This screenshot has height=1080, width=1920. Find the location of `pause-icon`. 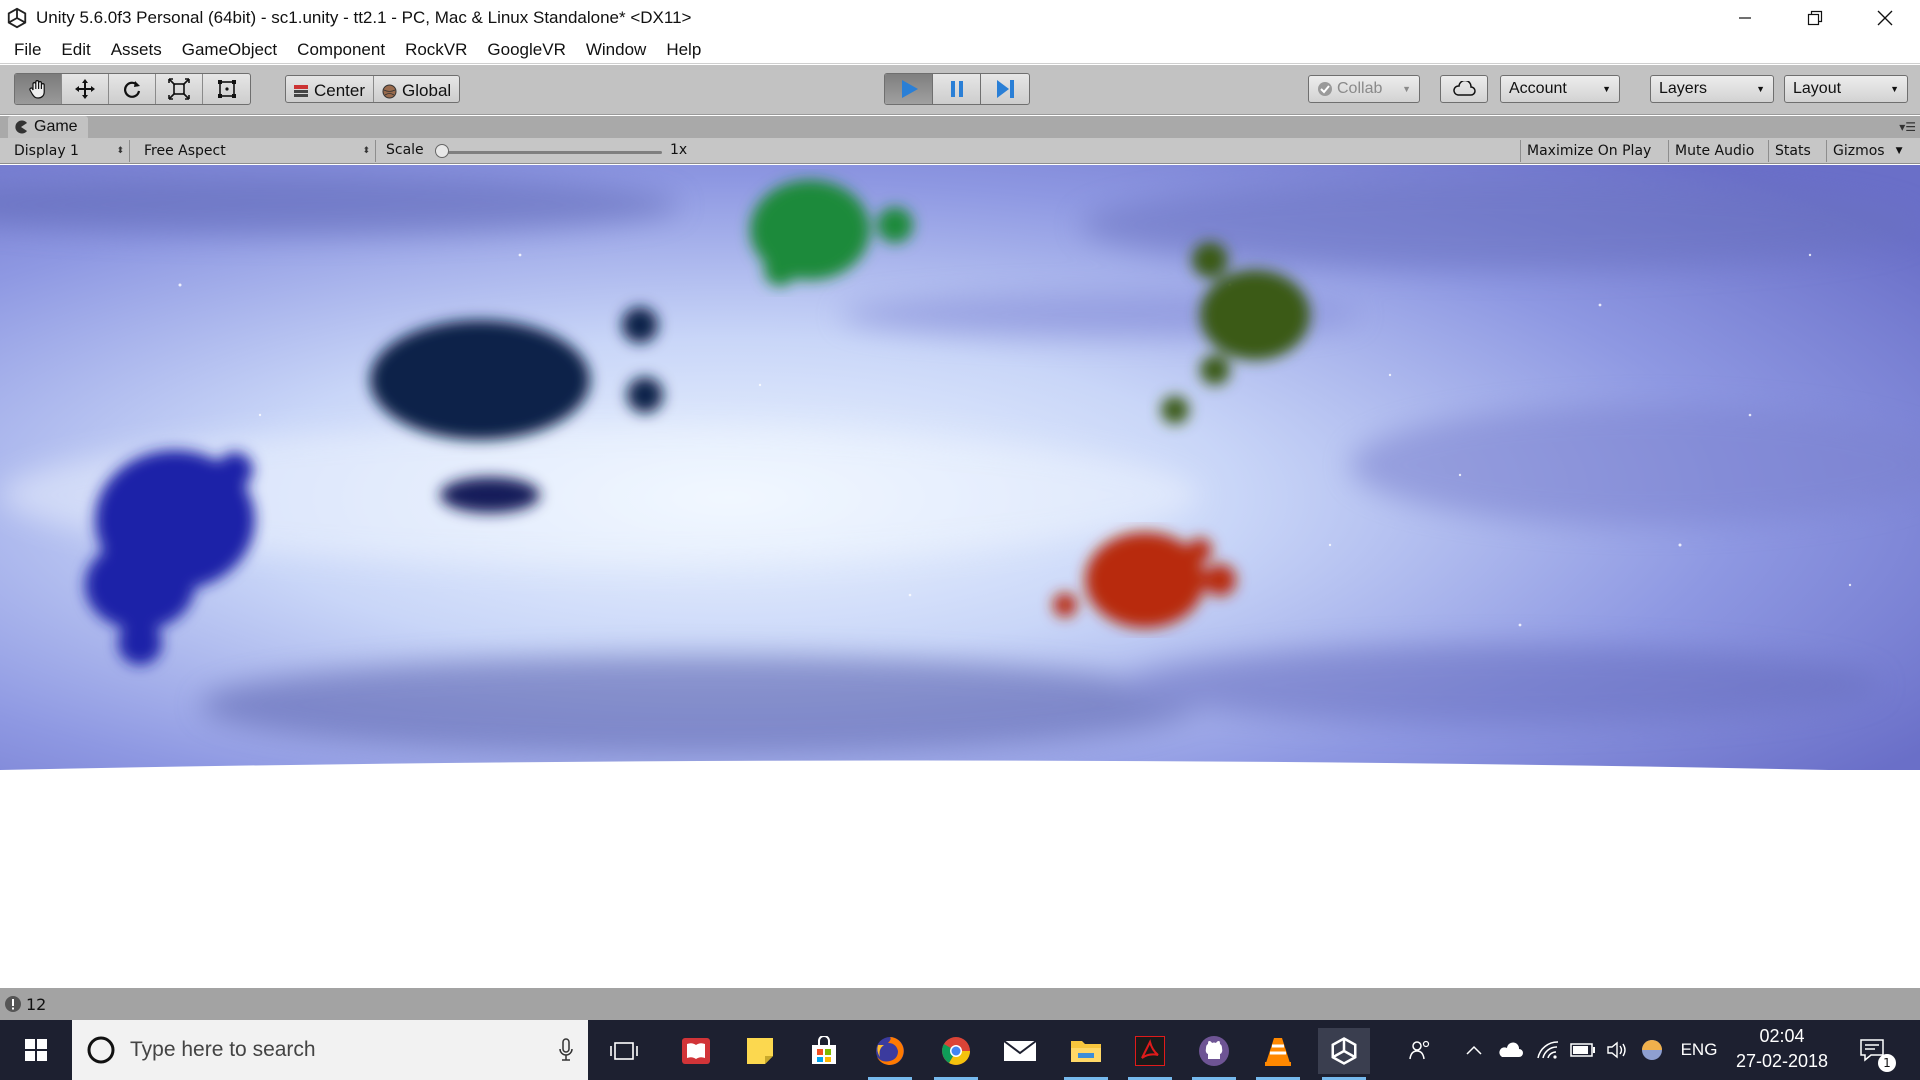

pause-icon is located at coordinates (956, 89).